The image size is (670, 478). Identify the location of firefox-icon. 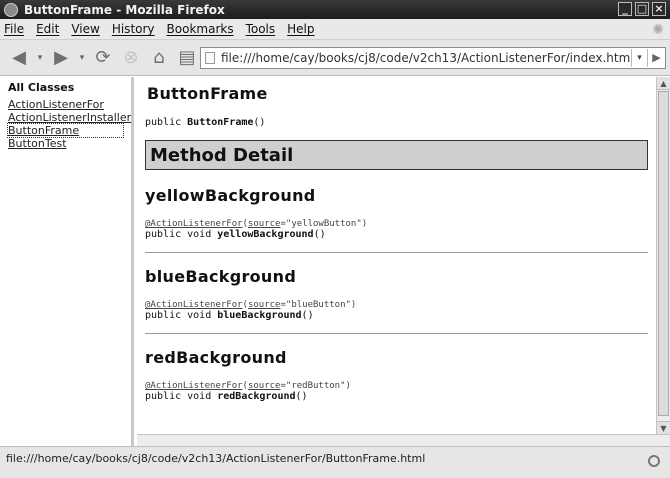
(11, 9).